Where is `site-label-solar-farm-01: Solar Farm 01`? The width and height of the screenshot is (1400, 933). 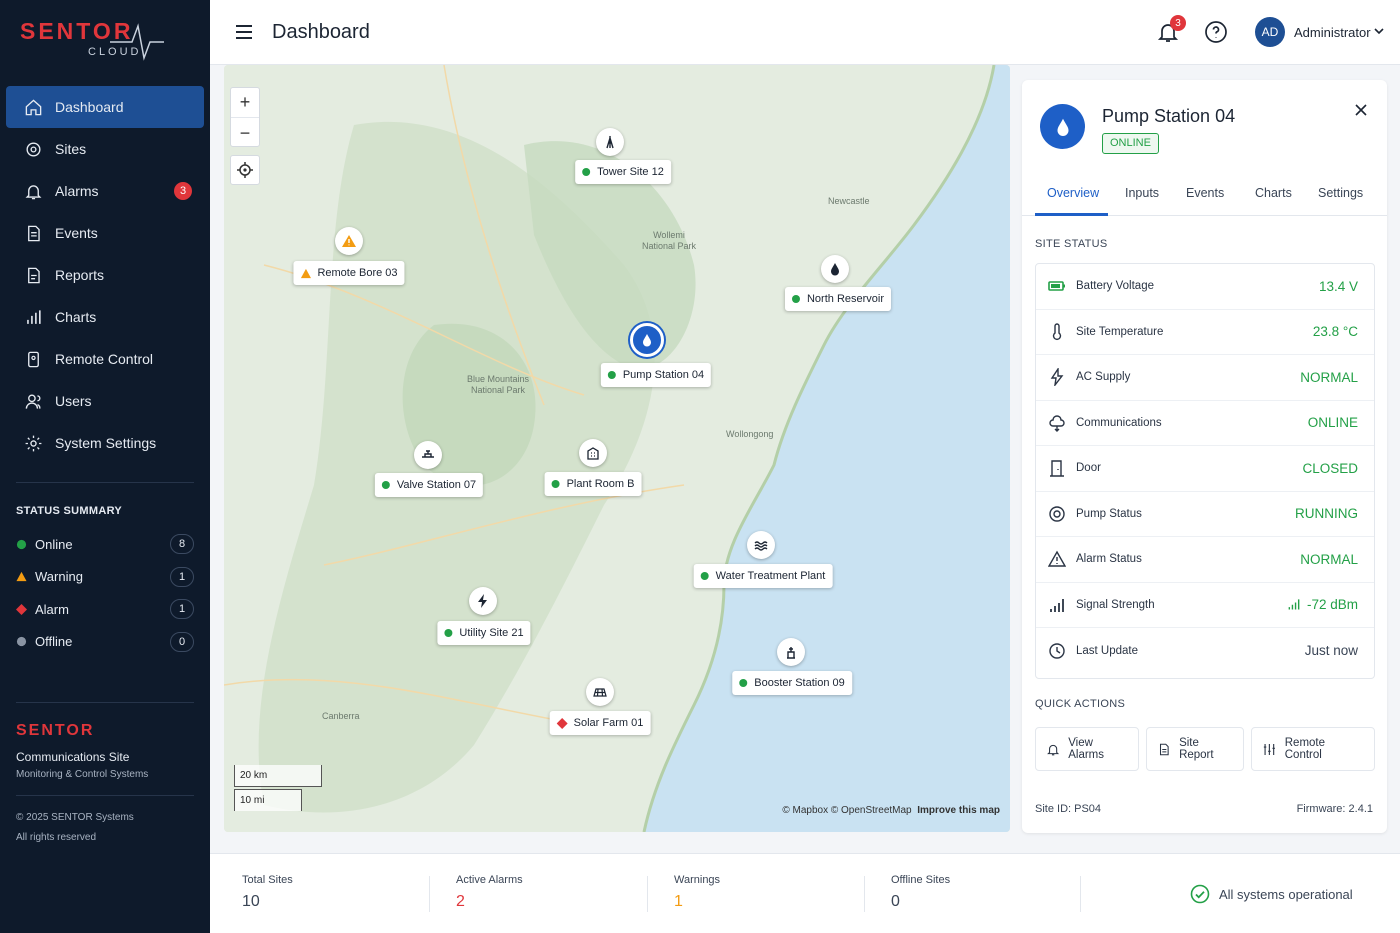
site-label-solar-farm-01: Solar Farm 01 is located at coordinates (600, 723).